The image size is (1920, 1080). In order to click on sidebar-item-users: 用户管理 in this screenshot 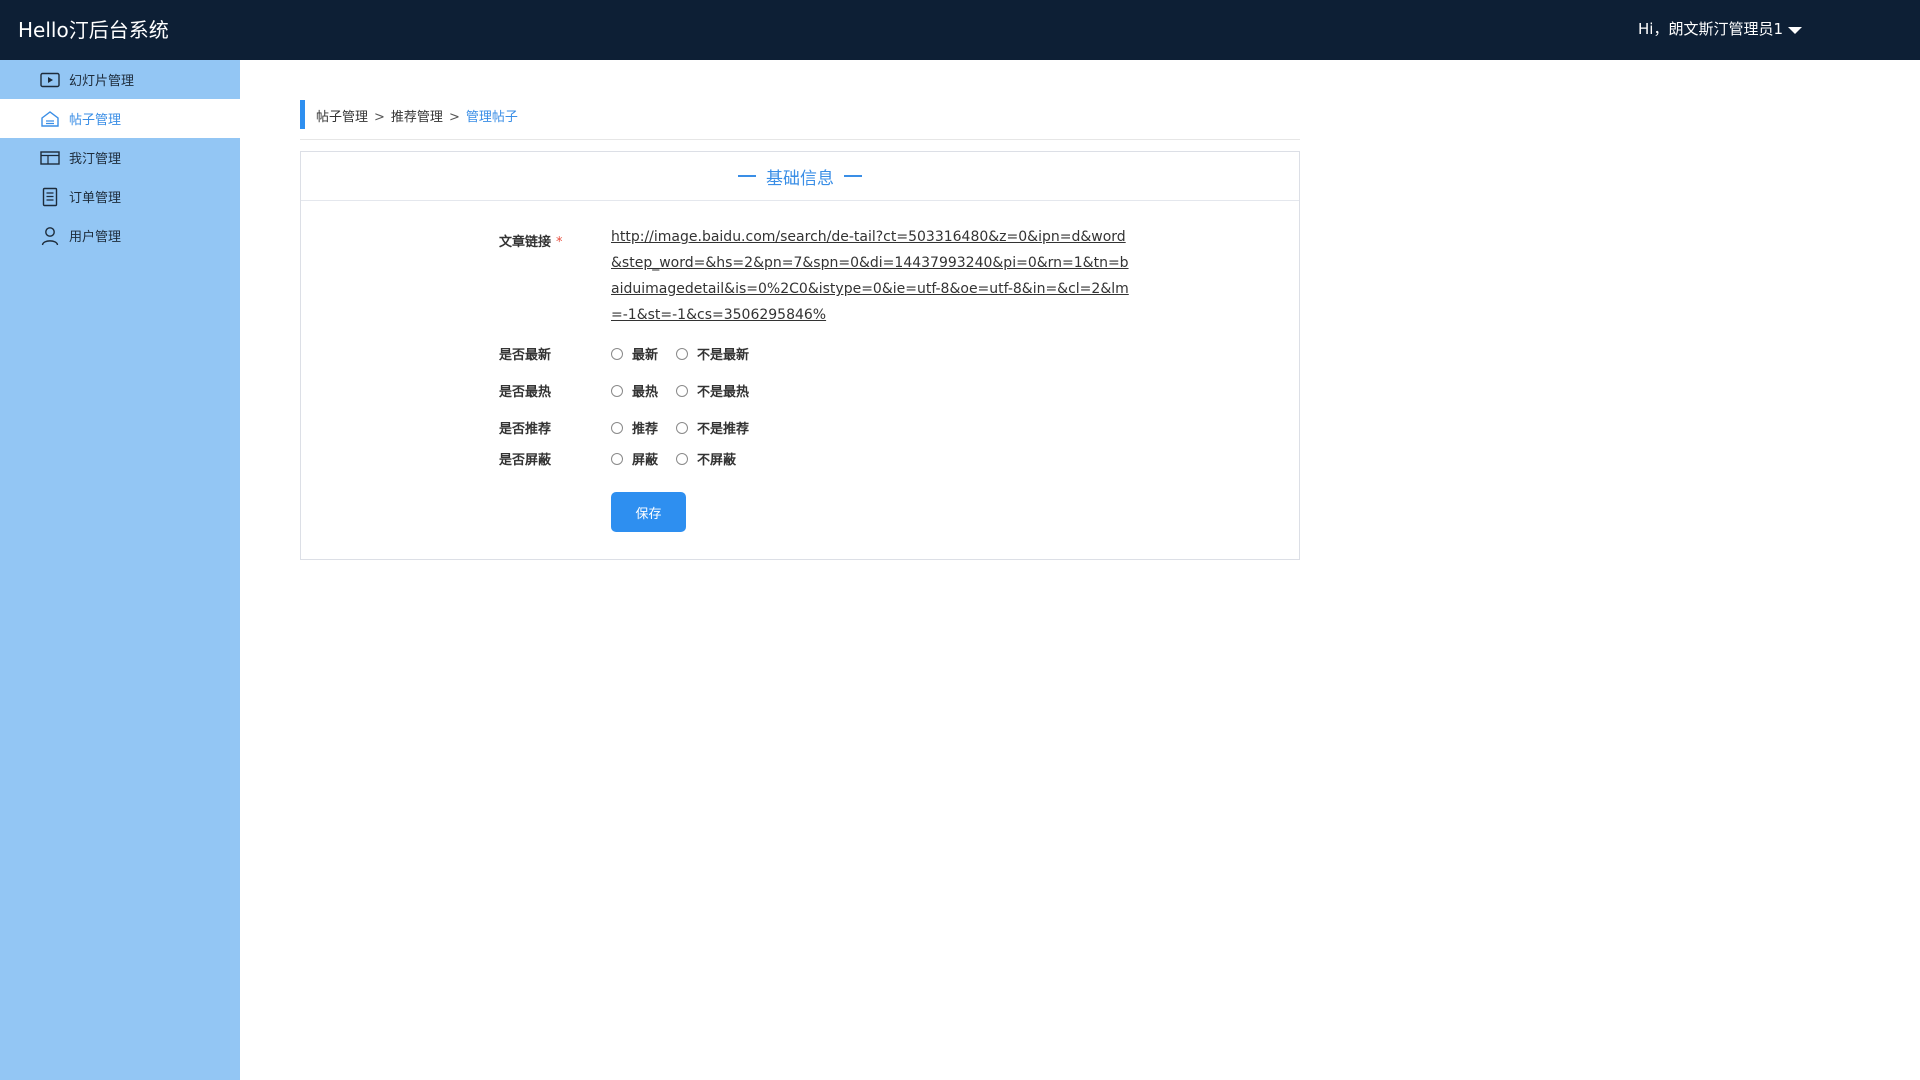, I will do `click(120, 235)`.